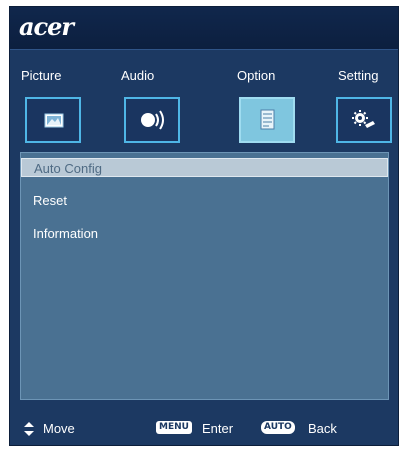 The image size is (410, 452). I want to click on tab-option-label: Option, so click(256, 75).